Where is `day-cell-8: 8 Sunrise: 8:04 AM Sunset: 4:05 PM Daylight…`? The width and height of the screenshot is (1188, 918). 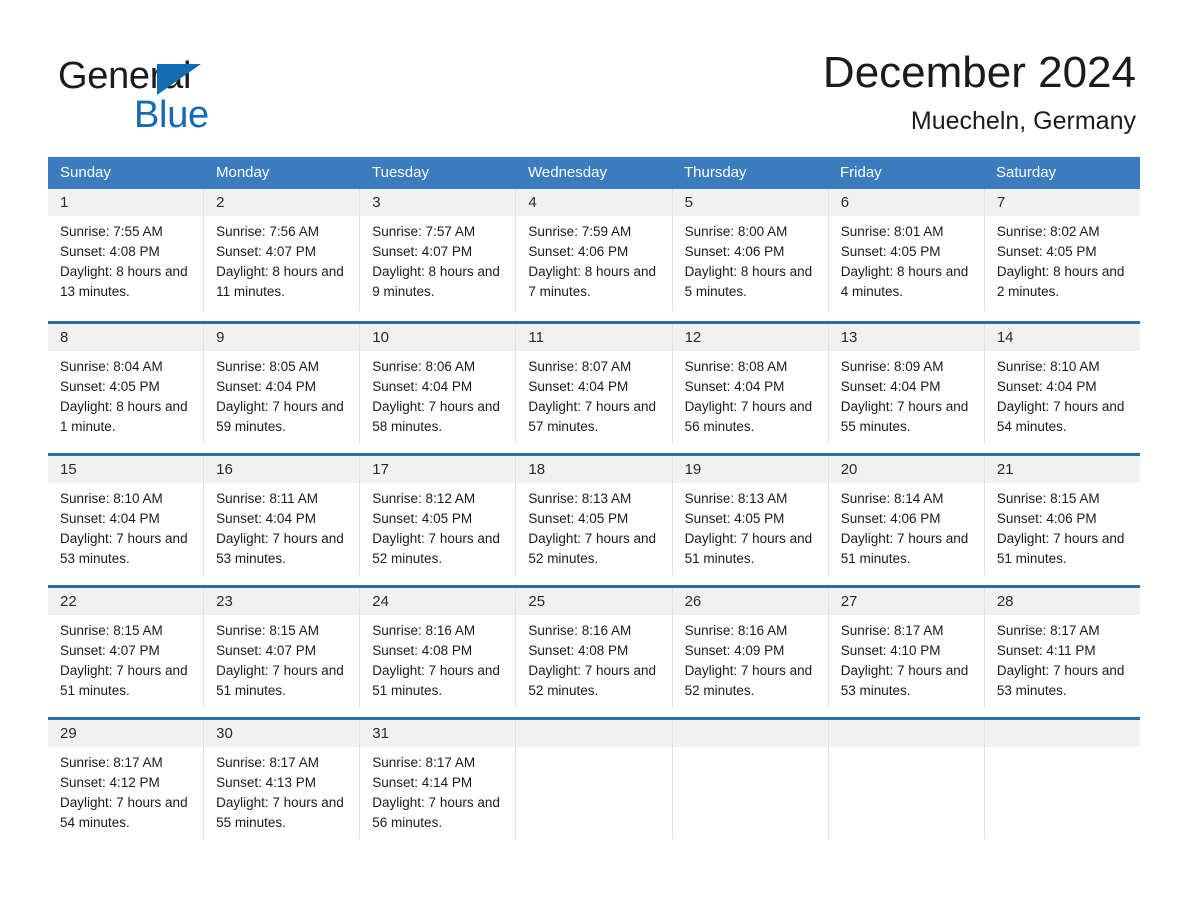
day-cell-8: 8 Sunrise: 8:04 AM Sunset: 4:05 PM Daylight… is located at coordinates (126, 383).